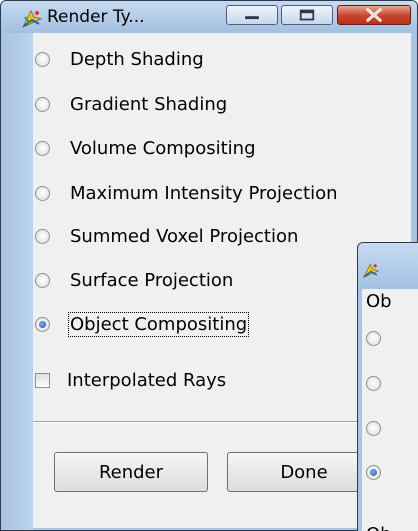  Describe the element at coordinates (184, 236) in the screenshot. I see `render-type-label: Summed Voxel Projection` at that location.